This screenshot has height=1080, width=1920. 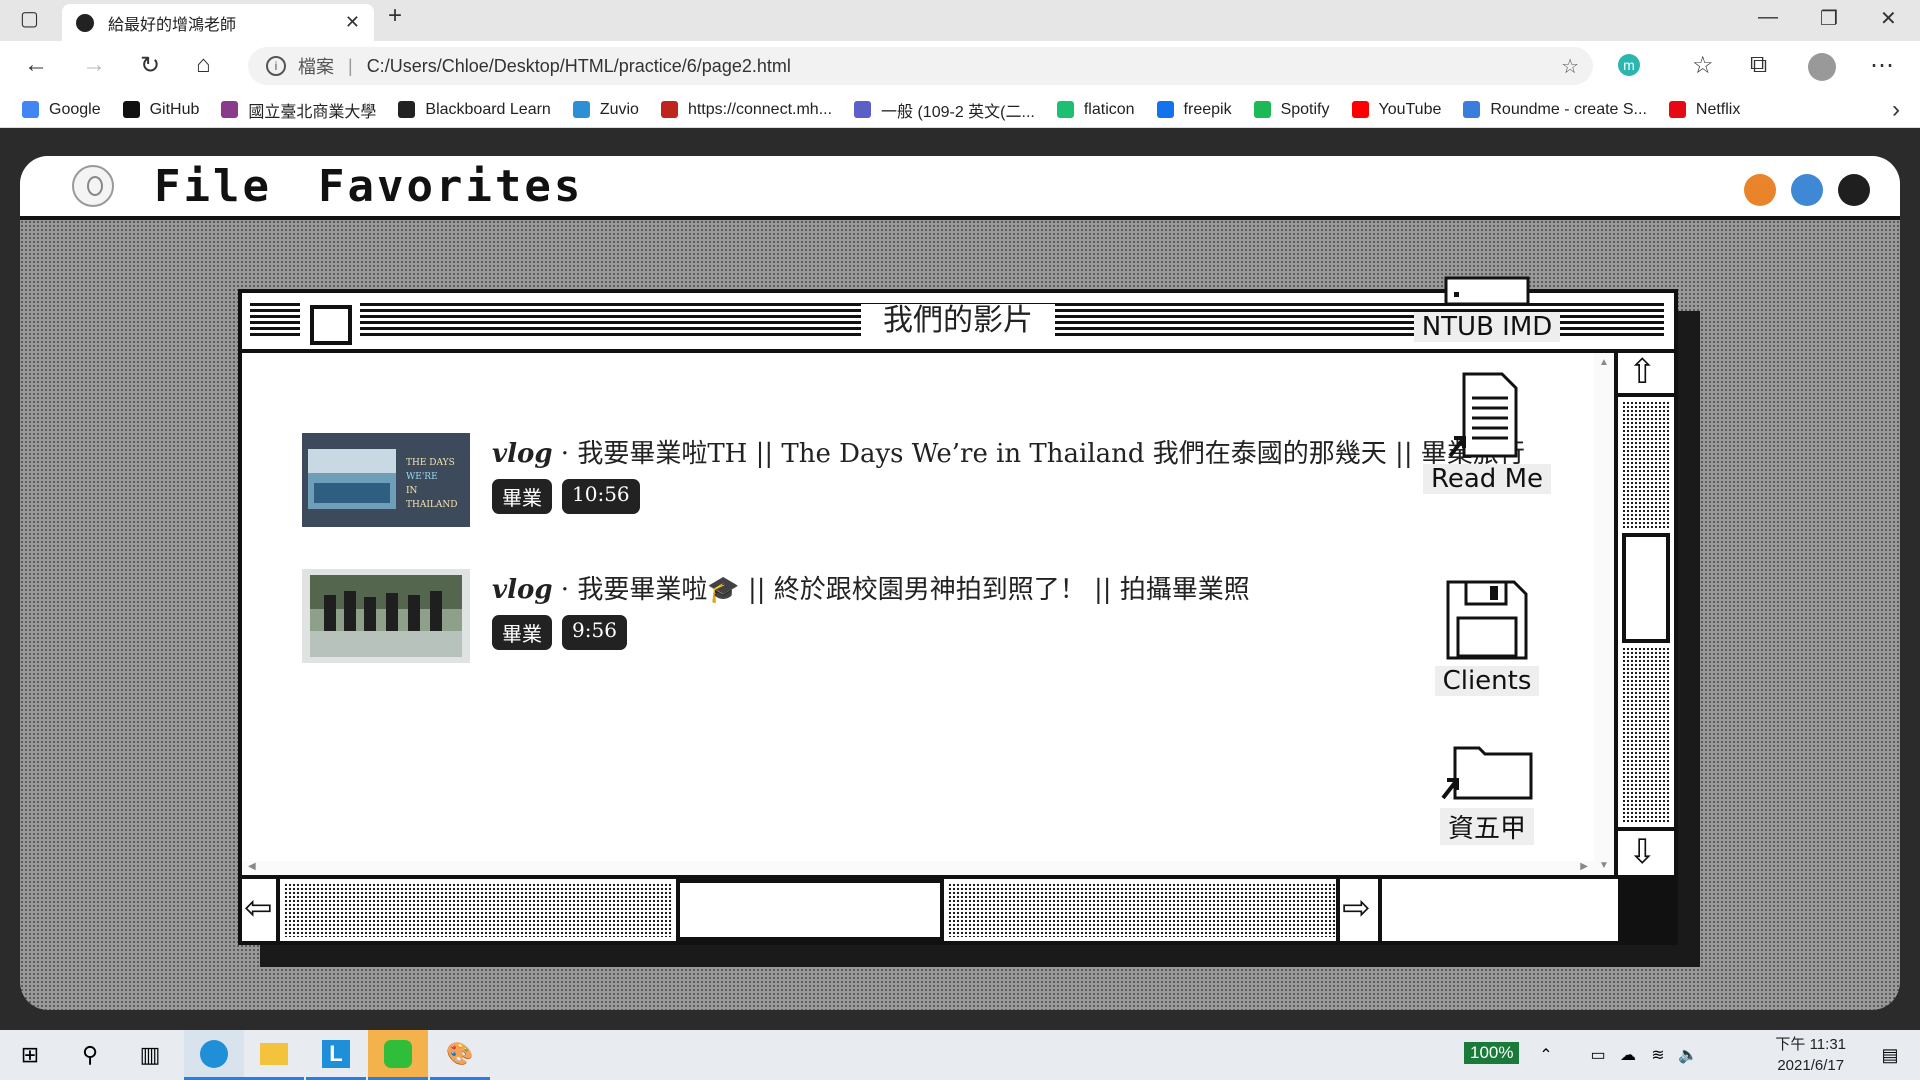 I want to click on bookmark-item: Netflix, so click(x=1704, y=110).